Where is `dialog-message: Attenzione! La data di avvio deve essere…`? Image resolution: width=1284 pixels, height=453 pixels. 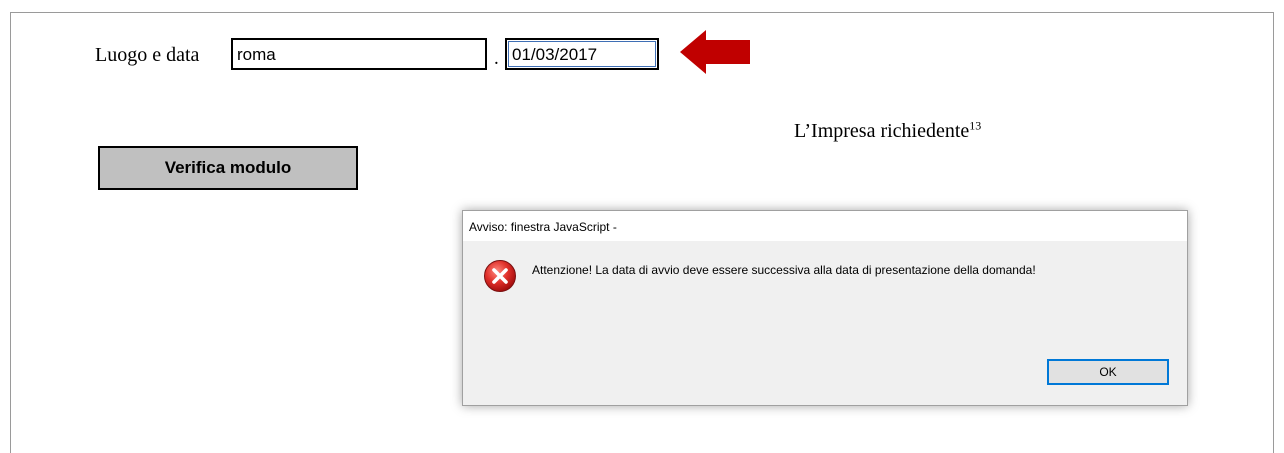
dialog-message: Attenzione! La data di avvio deve essere… is located at coordinates (784, 270).